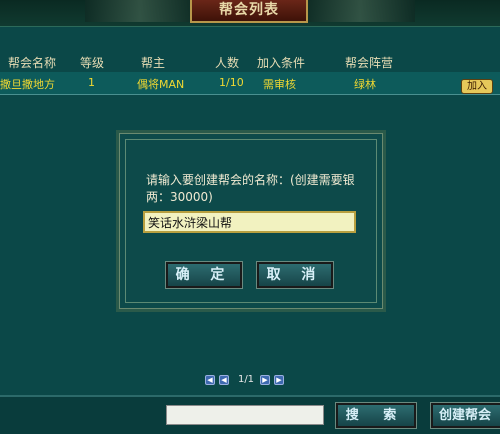 Image resolution: width=500 pixels, height=434 pixels. What do you see at coordinates (360, 11) in the screenshot?
I see `ornament-right` at bounding box center [360, 11].